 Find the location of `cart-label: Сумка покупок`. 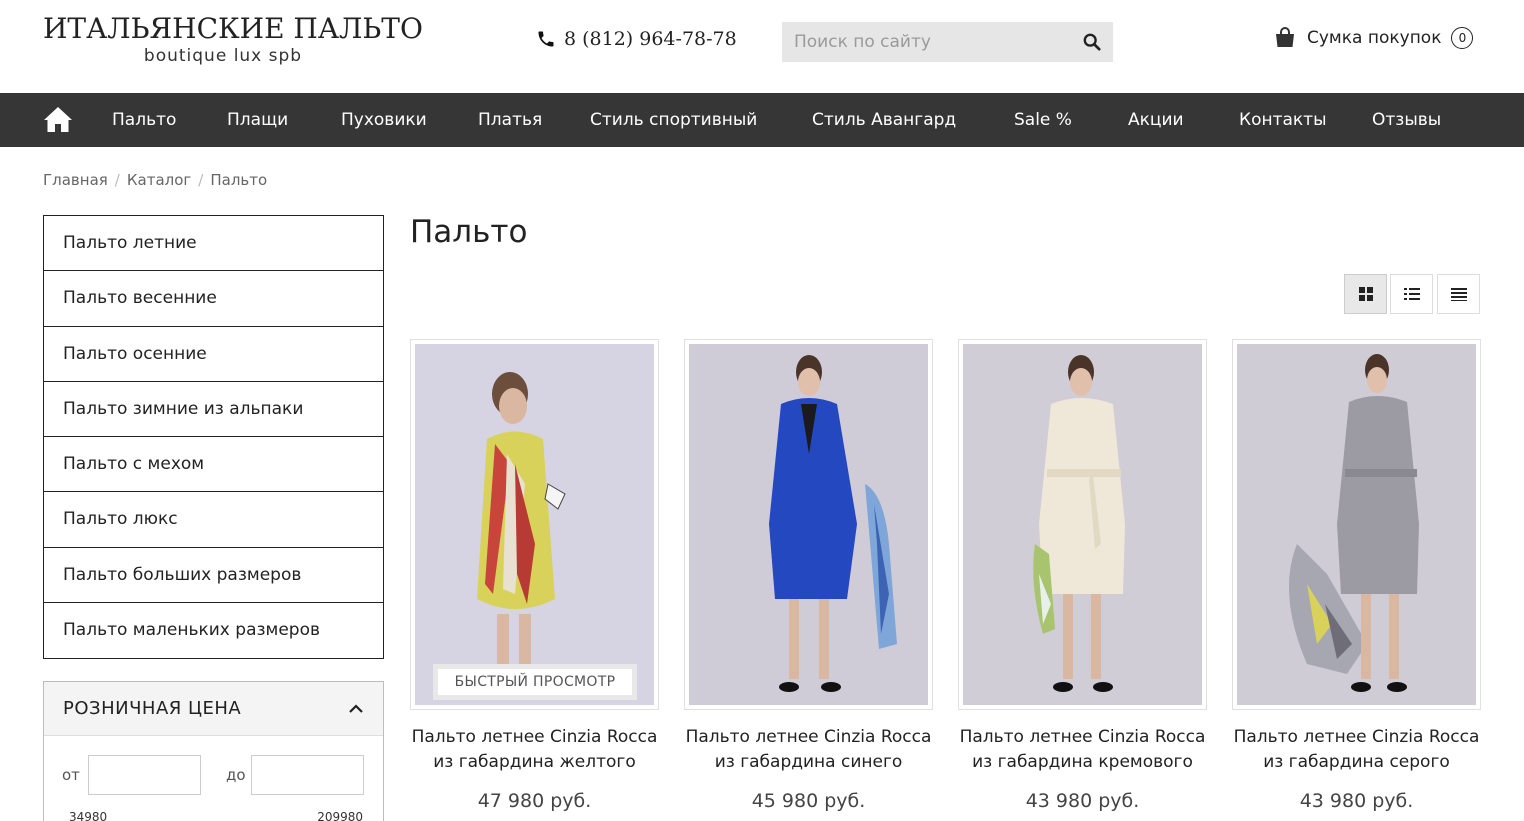

cart-label: Сумка покупок is located at coordinates (1374, 38).